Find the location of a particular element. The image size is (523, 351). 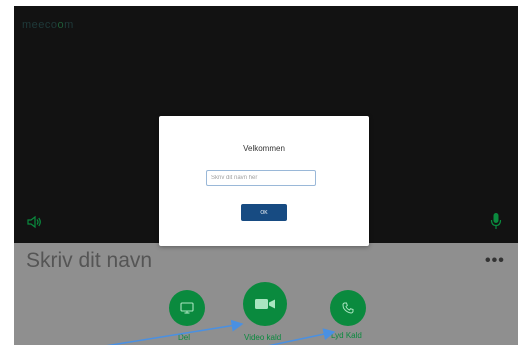

welcome-dialog: Velkommen OK is located at coordinates (264, 181).